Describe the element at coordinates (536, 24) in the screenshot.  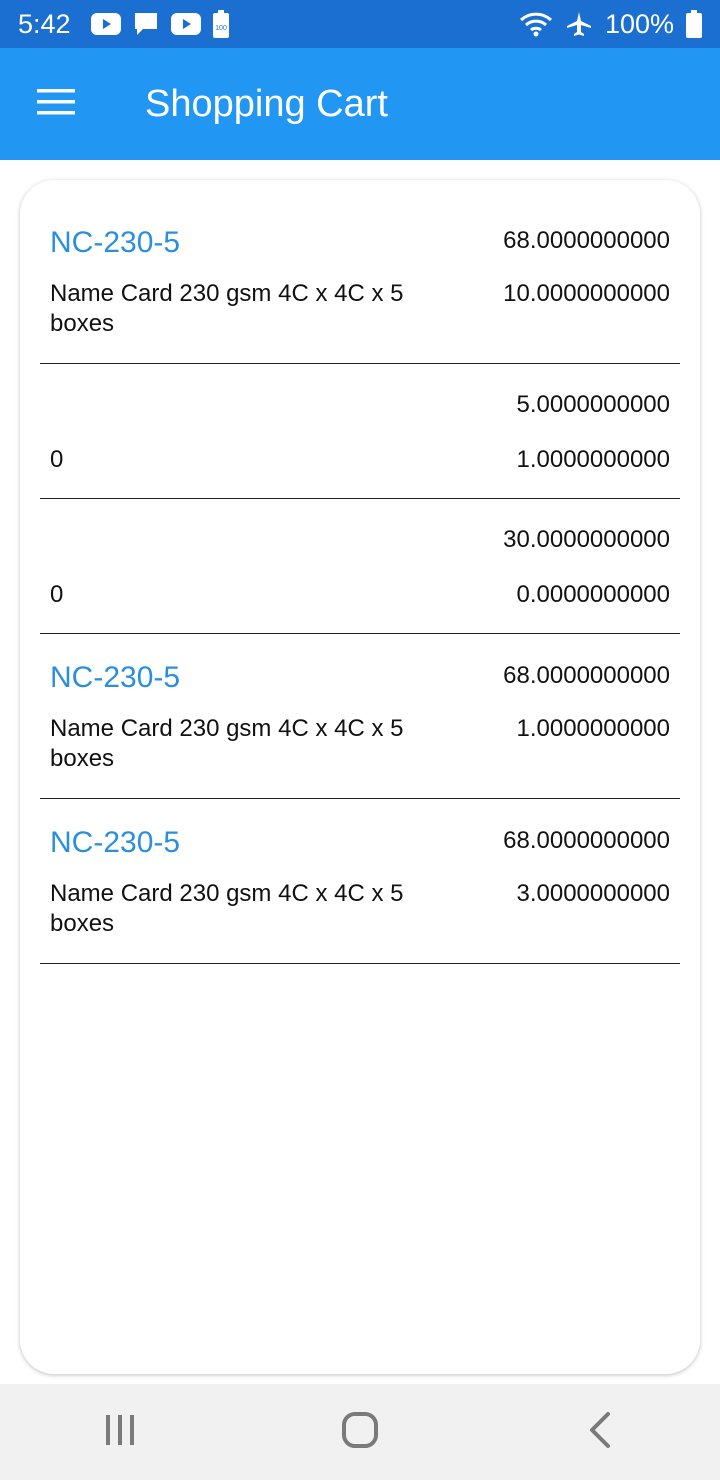
I see `wifi-icon` at that location.